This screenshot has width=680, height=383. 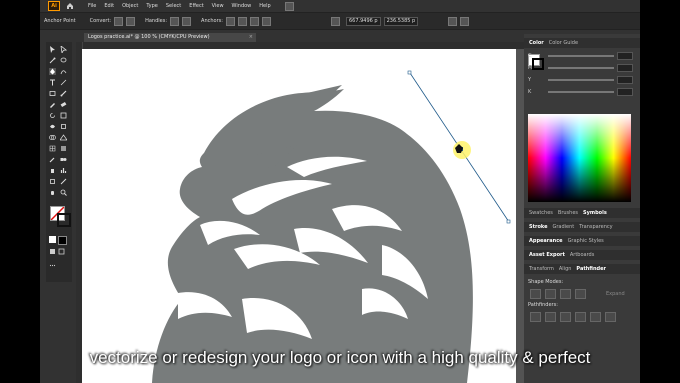 What do you see at coordinates (580, 294) in the screenshot?
I see `exclude-icon` at bounding box center [580, 294].